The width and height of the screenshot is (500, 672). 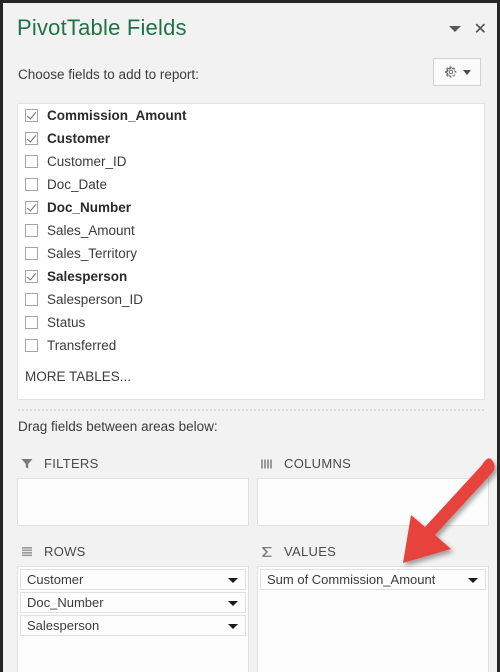 I want to click on close-icon: ✕, so click(x=480, y=29).